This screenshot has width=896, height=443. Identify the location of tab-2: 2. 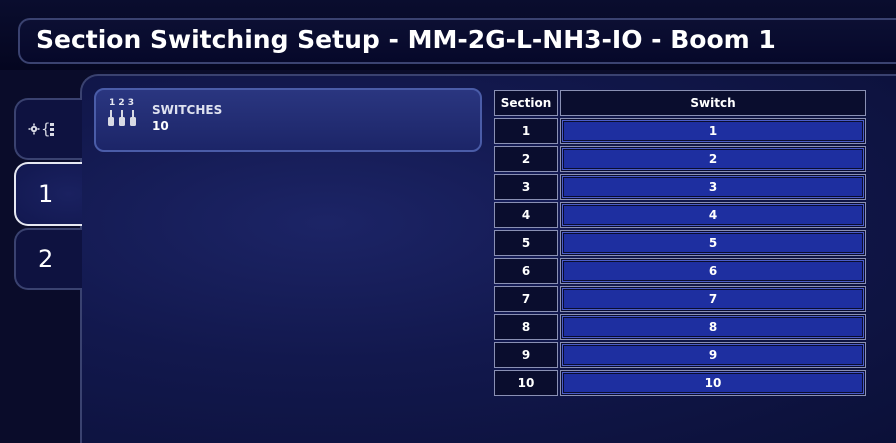
(48, 259).